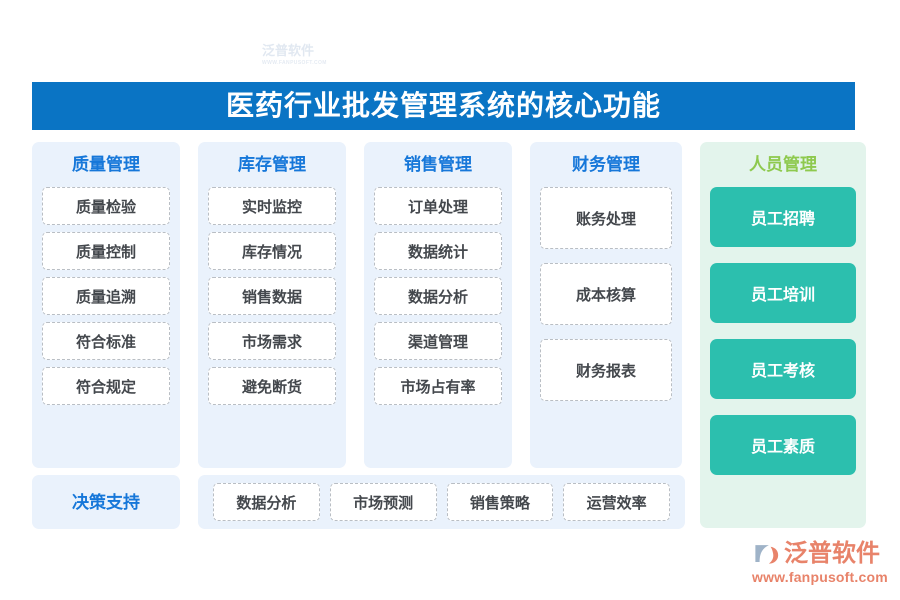 This screenshot has height=600, width=900. I want to click on feature-cell: 数据统计, so click(438, 251).